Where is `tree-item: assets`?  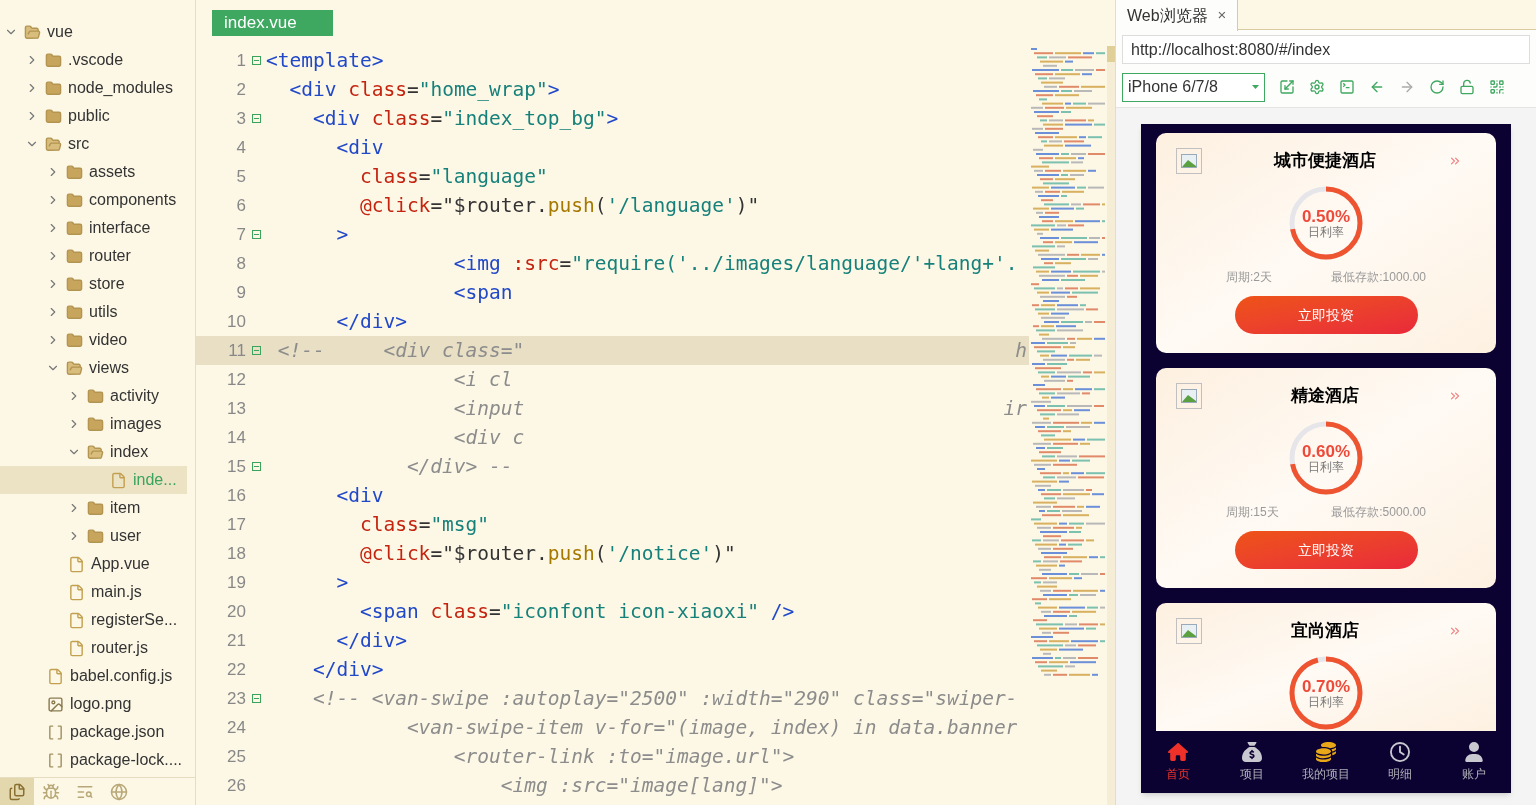 tree-item: assets is located at coordinates (93, 172).